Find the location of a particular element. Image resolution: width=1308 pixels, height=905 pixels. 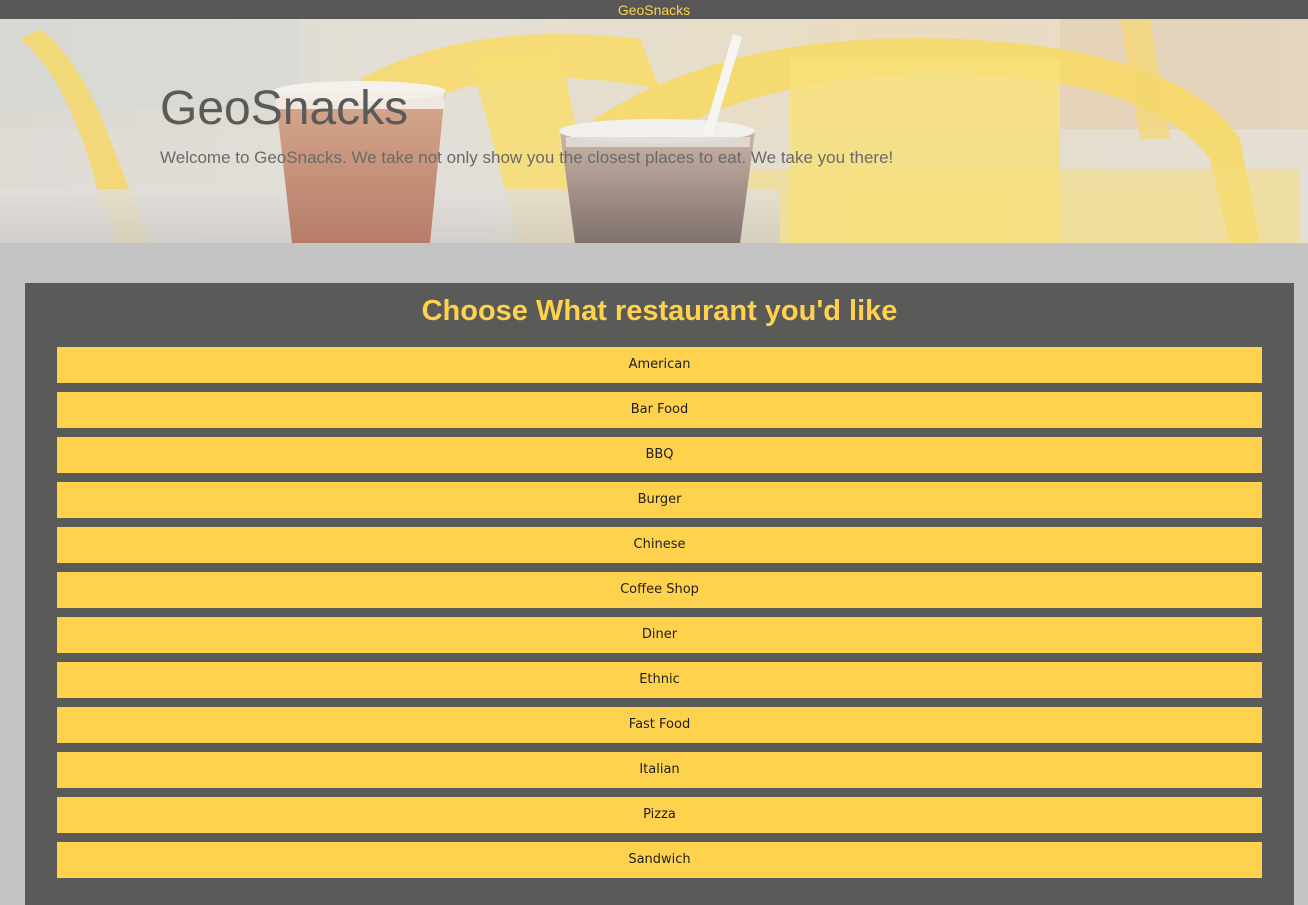

option-pizza: Pizza is located at coordinates (659, 815).